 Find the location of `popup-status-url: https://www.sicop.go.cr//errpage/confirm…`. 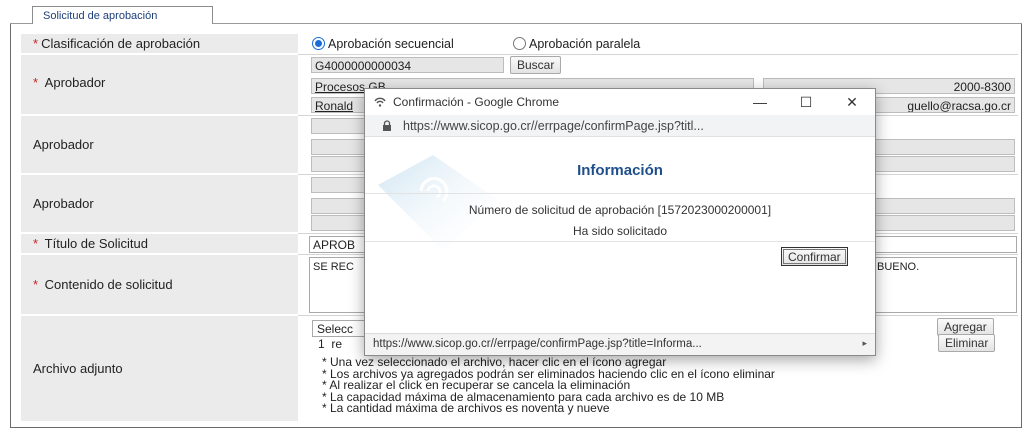

popup-status-url: https://www.sicop.go.cr//errpage/confirm… is located at coordinates (537, 344).